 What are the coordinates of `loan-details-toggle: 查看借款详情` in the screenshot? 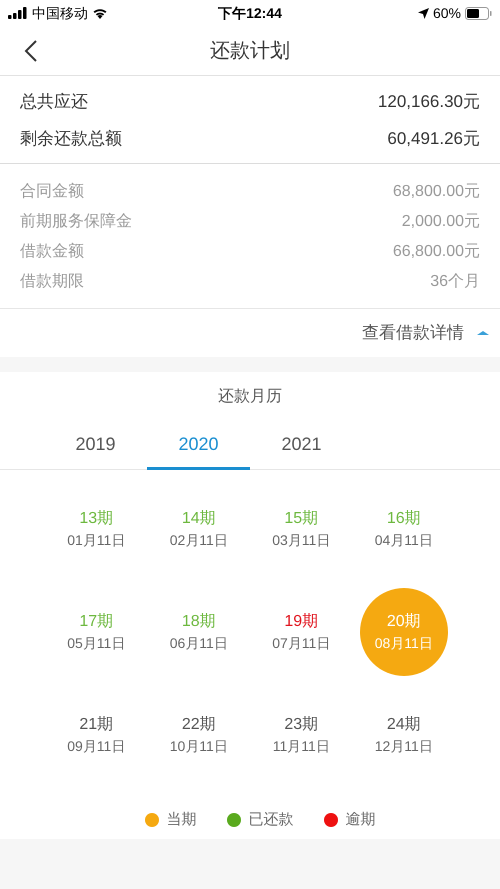 It's located at (426, 333).